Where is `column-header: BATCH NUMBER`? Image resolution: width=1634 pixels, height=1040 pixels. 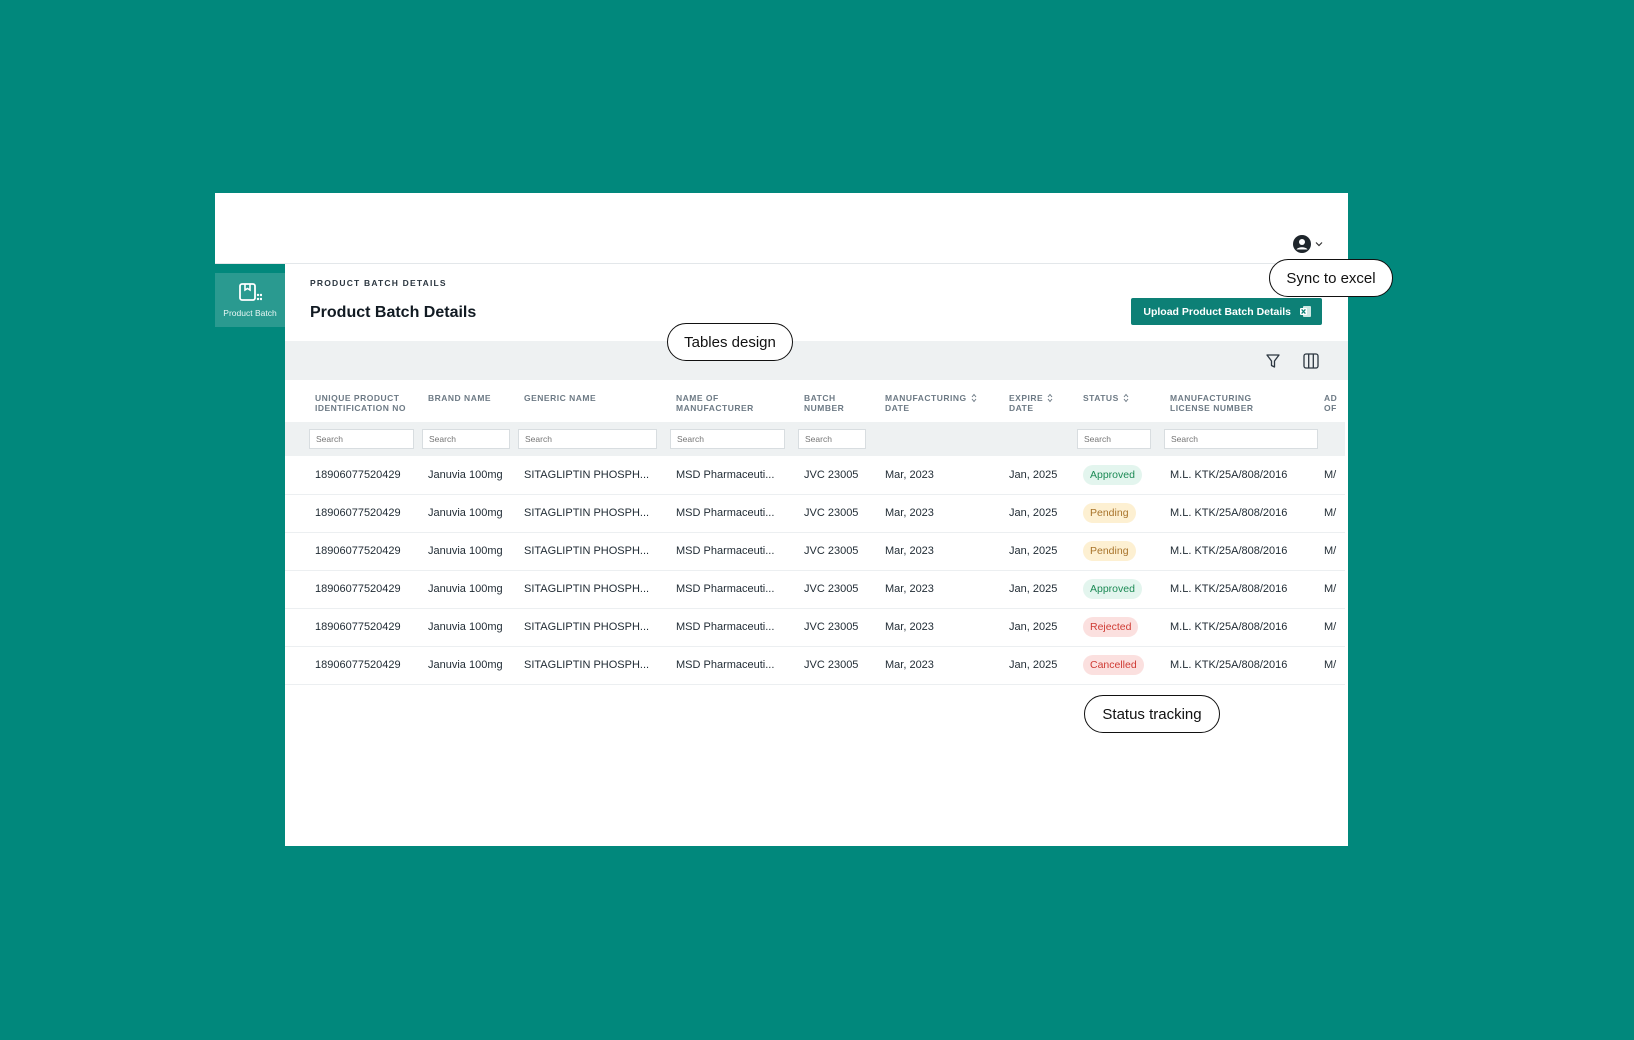
column-header: BATCH NUMBER is located at coordinates (824, 403).